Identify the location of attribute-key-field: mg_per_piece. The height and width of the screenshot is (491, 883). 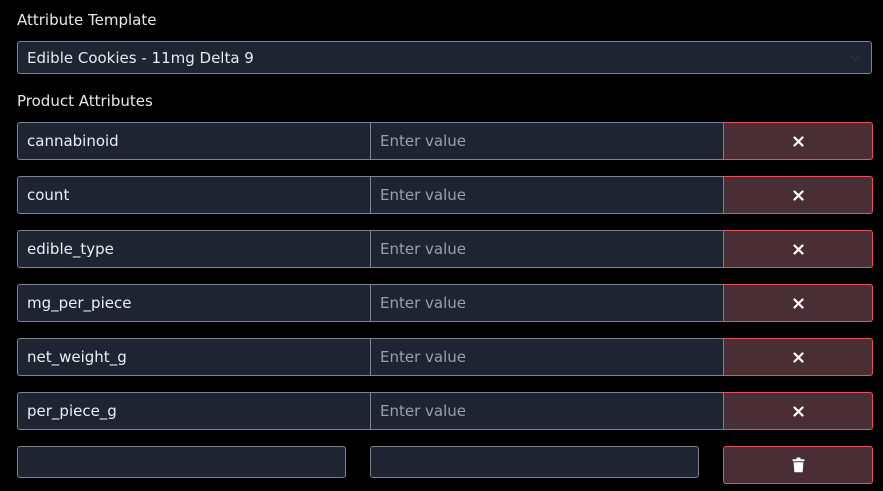
(194, 303).